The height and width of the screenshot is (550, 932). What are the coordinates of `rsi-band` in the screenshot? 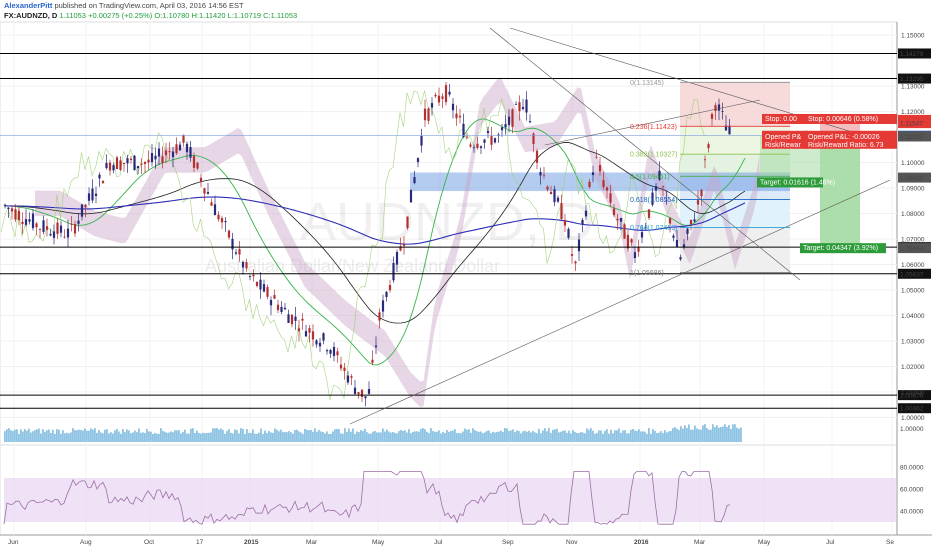 It's located at (450, 500).